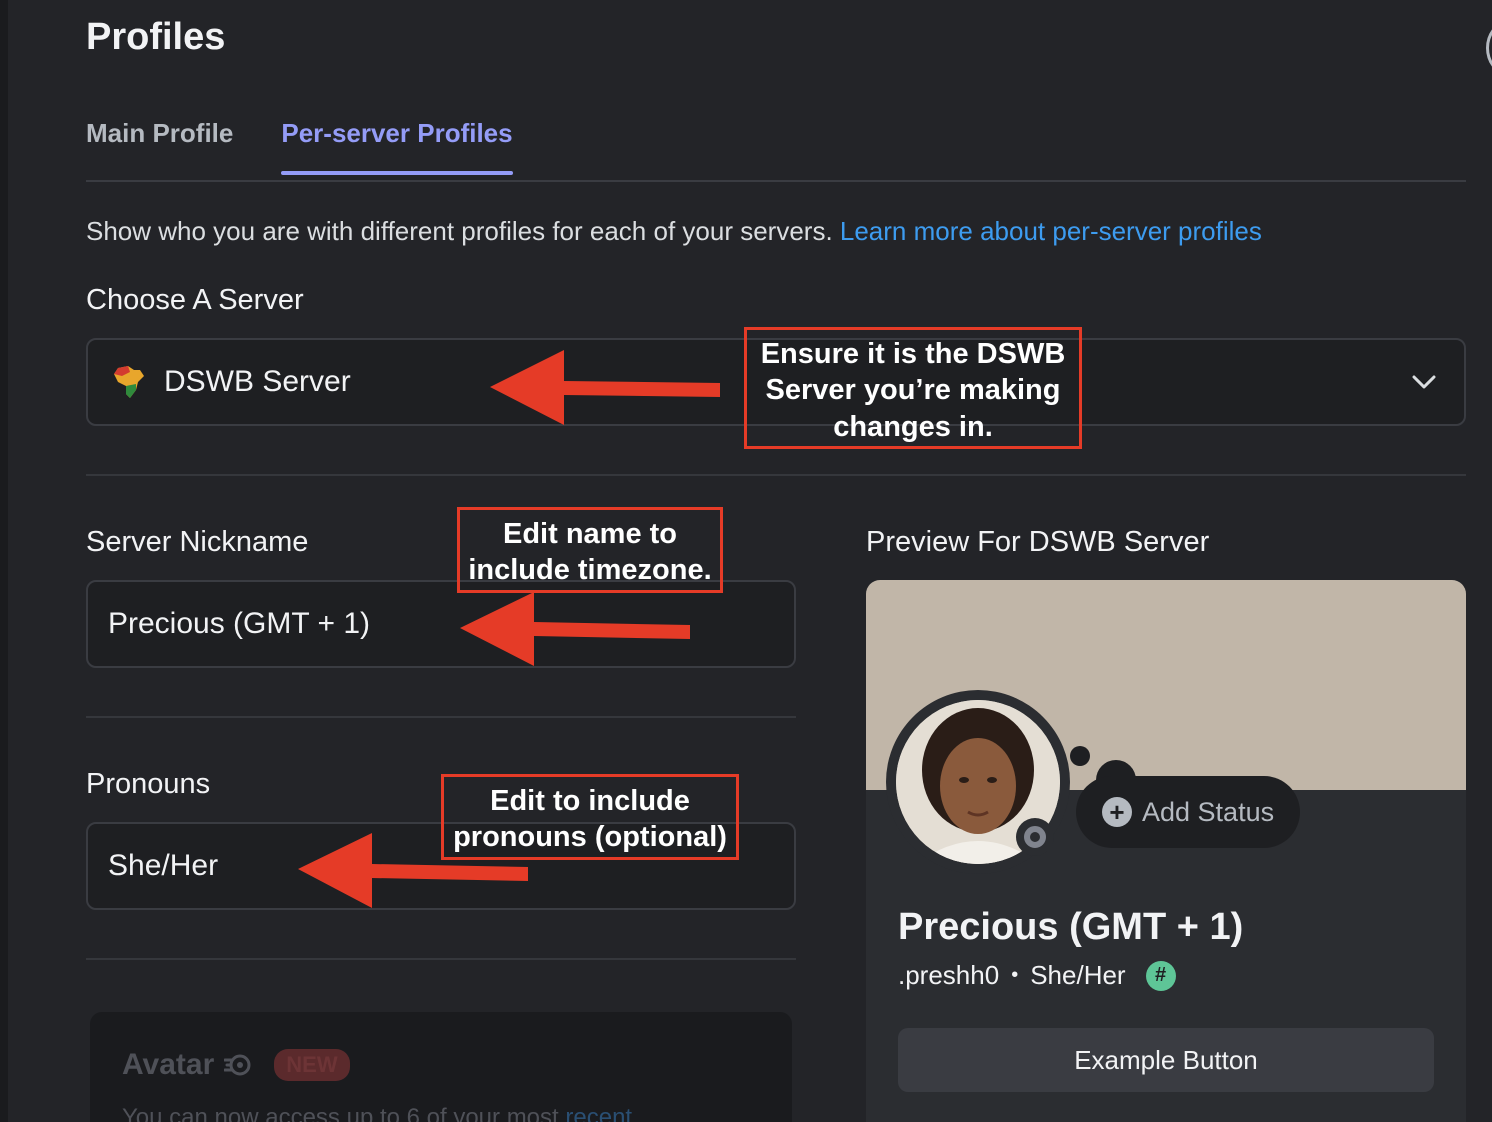  I want to click on offline-status-icon, so click(1035, 837).